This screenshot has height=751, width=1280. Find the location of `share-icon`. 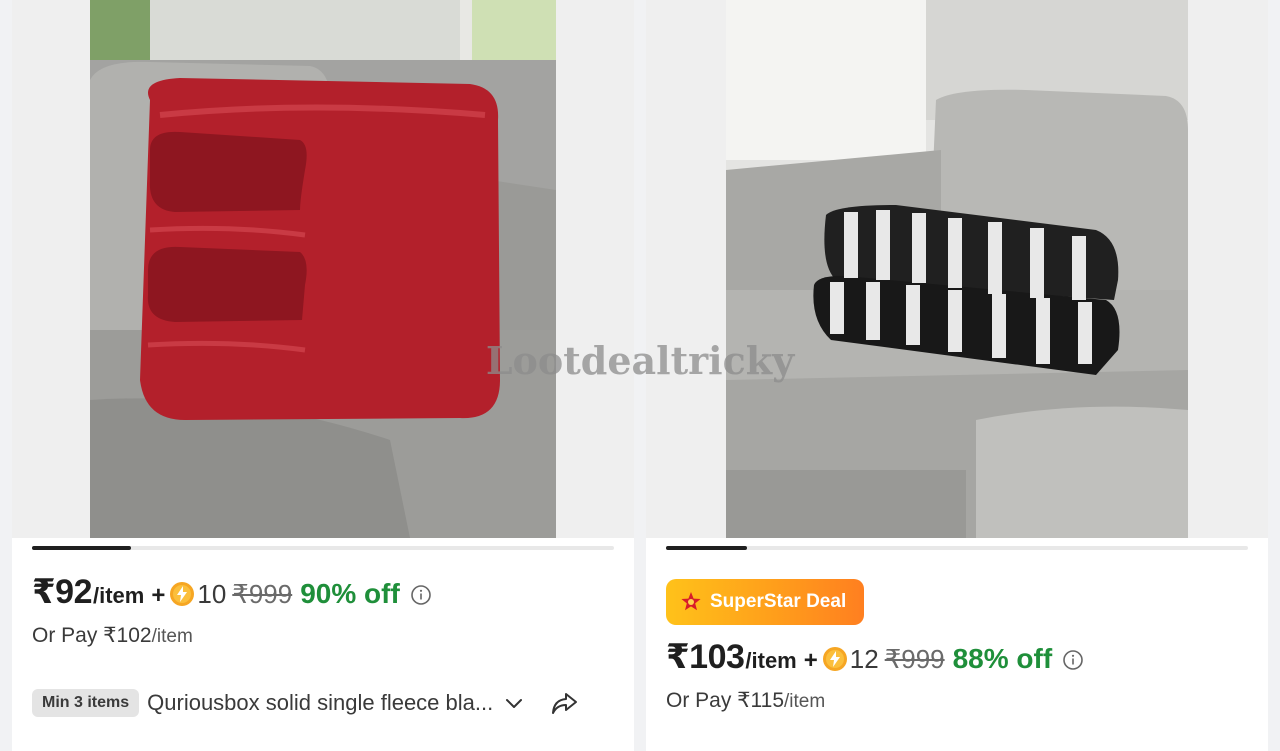

share-icon is located at coordinates (564, 703).